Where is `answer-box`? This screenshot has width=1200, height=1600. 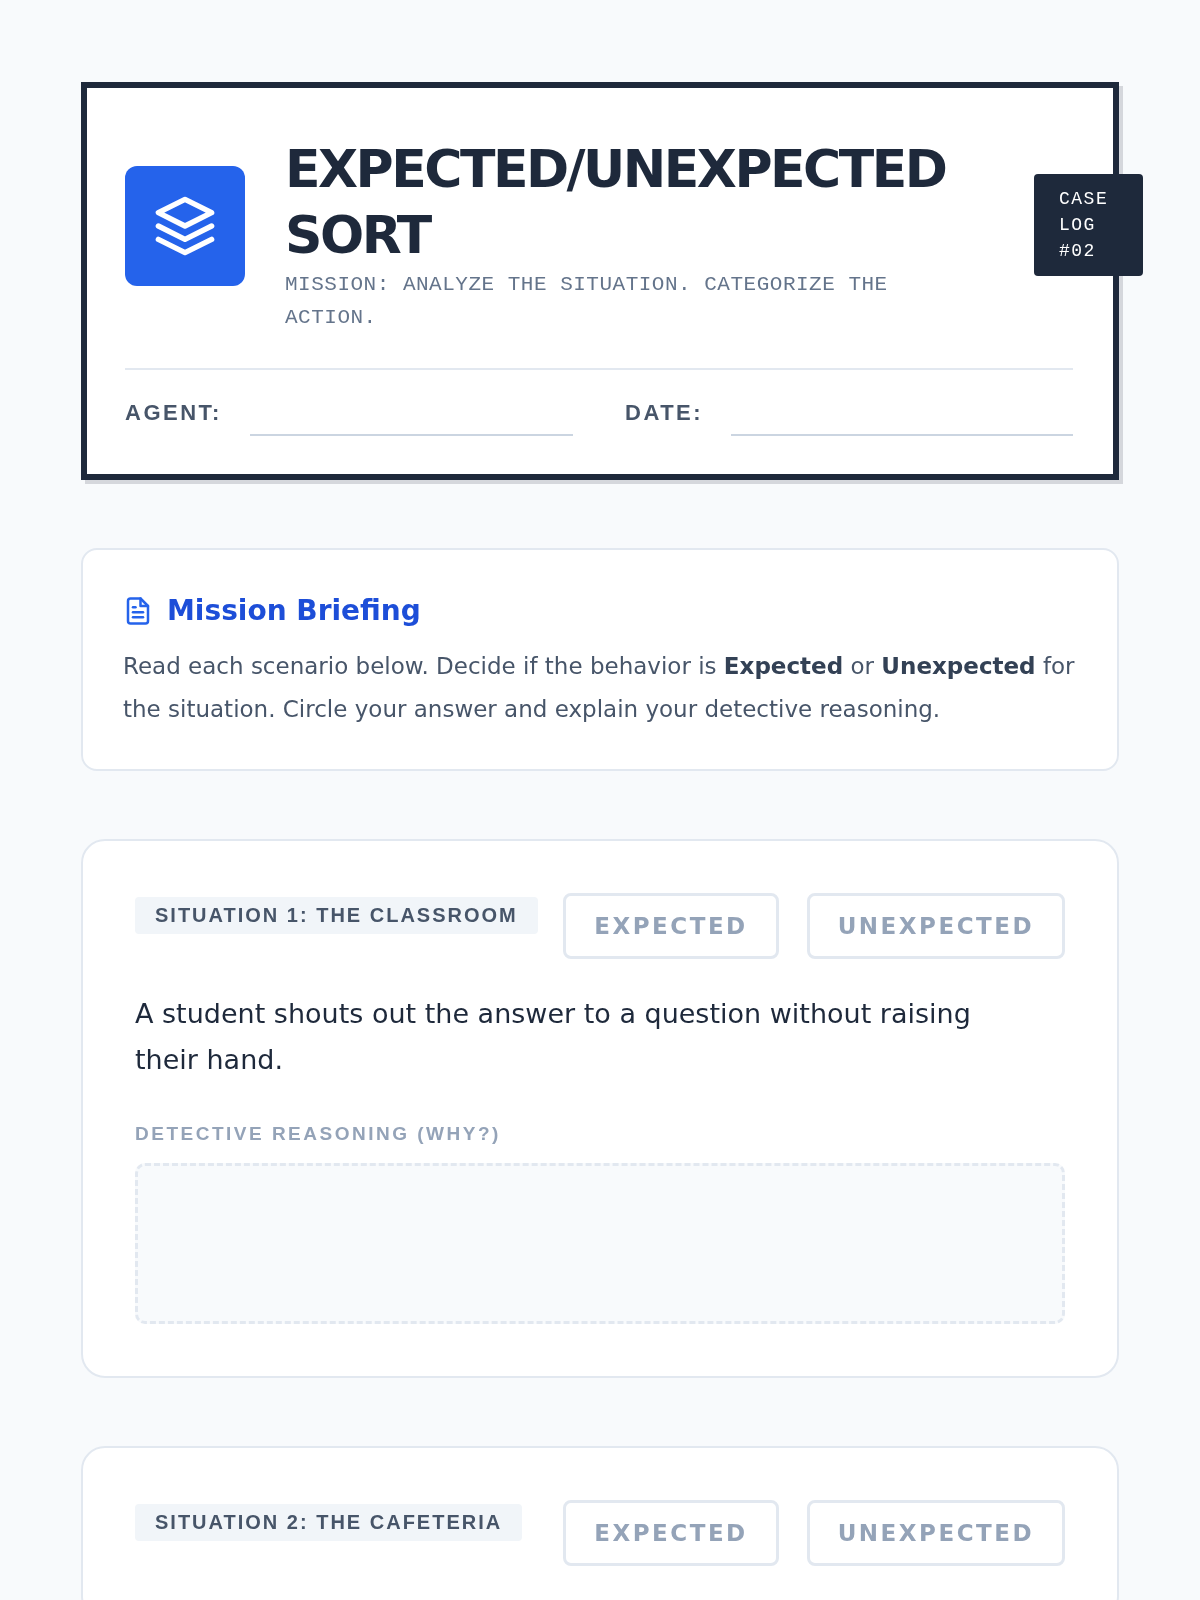
answer-box is located at coordinates (600, 1243).